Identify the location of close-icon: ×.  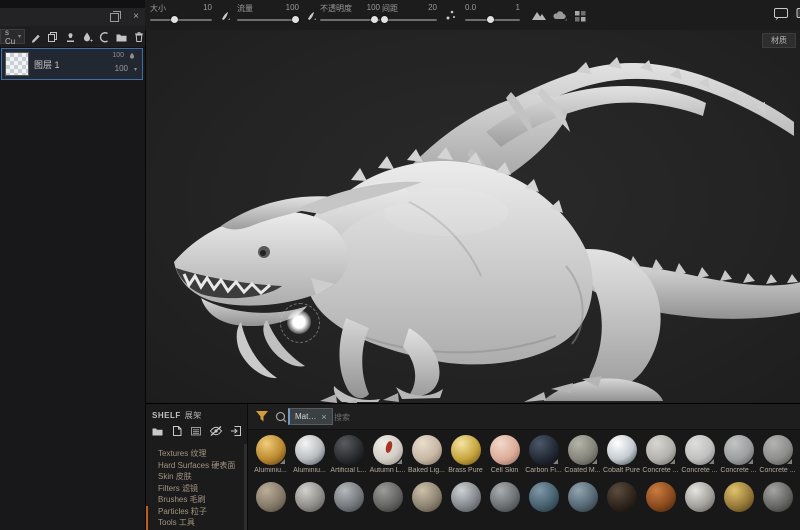
(136, 17).